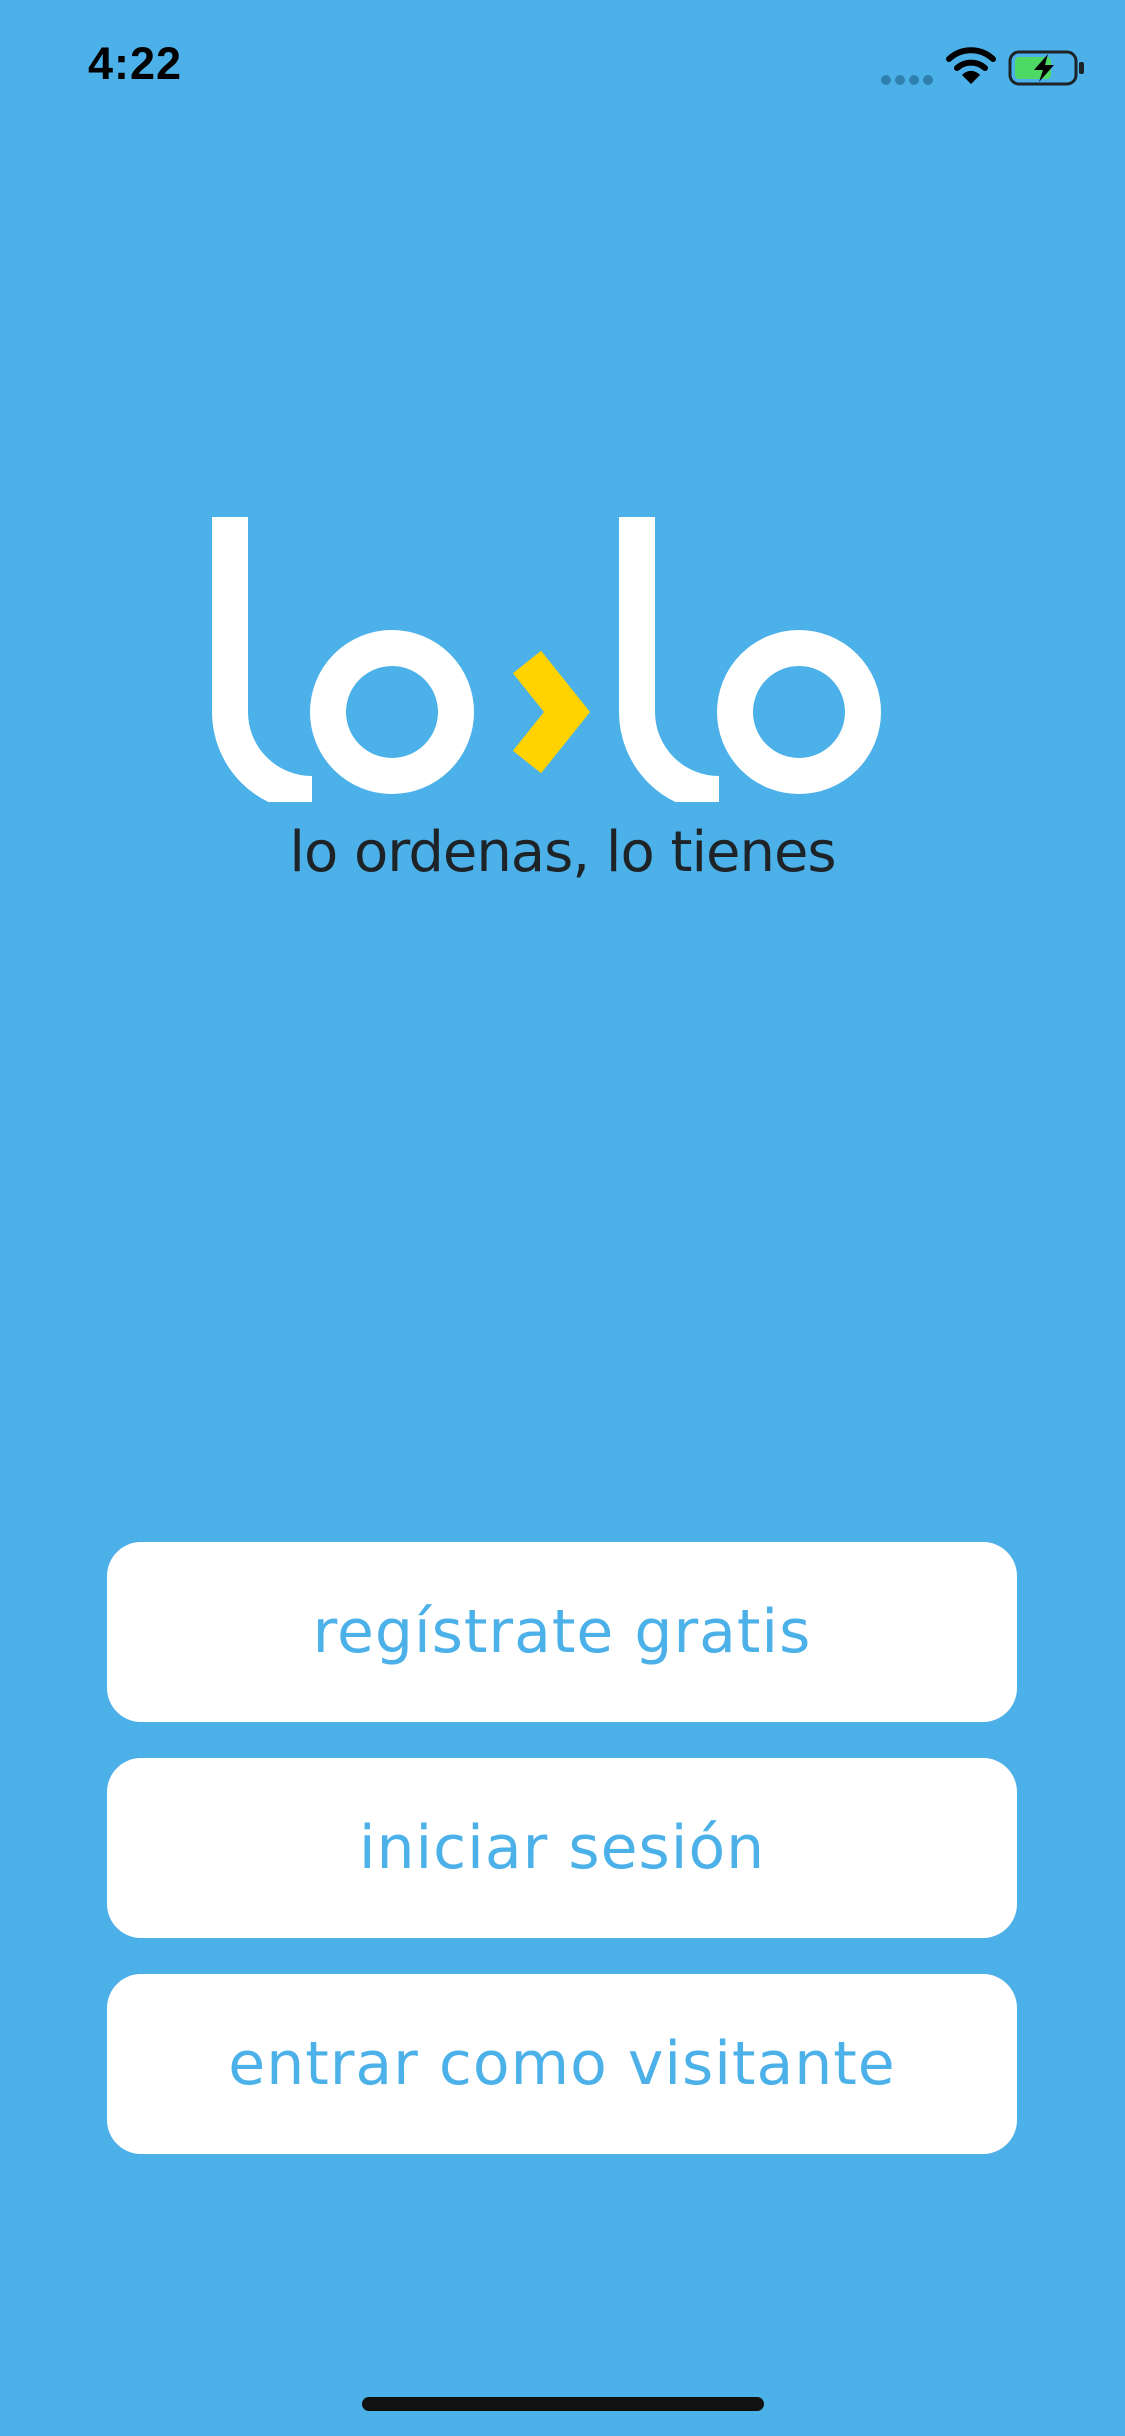 The height and width of the screenshot is (2436, 1125). What do you see at coordinates (1046, 68) in the screenshot?
I see `battery-charging-icon` at bounding box center [1046, 68].